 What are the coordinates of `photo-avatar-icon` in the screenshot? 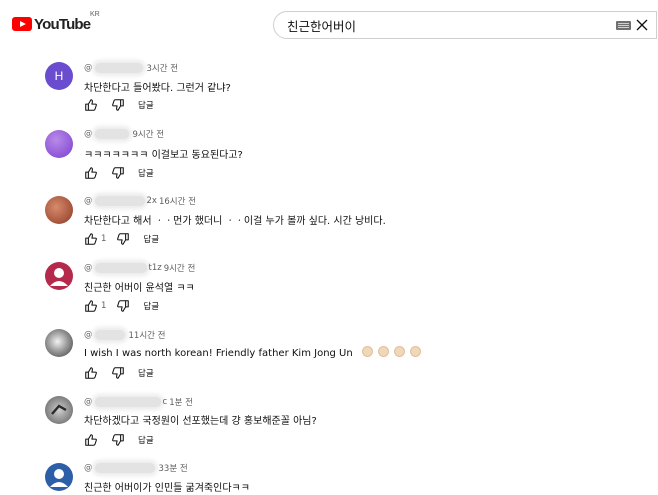 It's located at (59, 409).